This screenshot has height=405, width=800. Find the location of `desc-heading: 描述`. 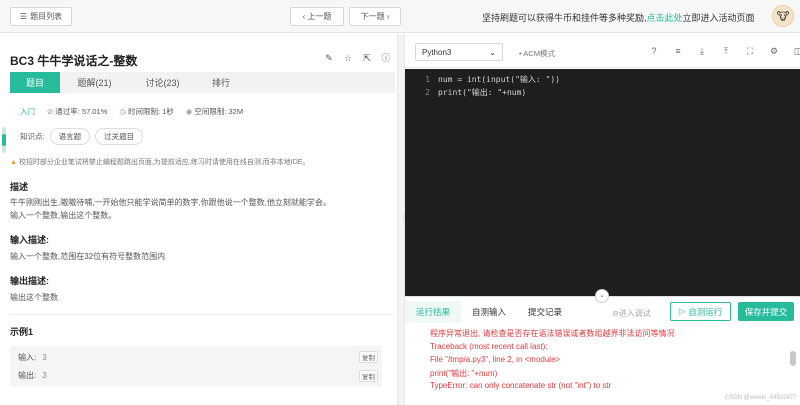

desc-heading: 描述 is located at coordinates (19, 187).